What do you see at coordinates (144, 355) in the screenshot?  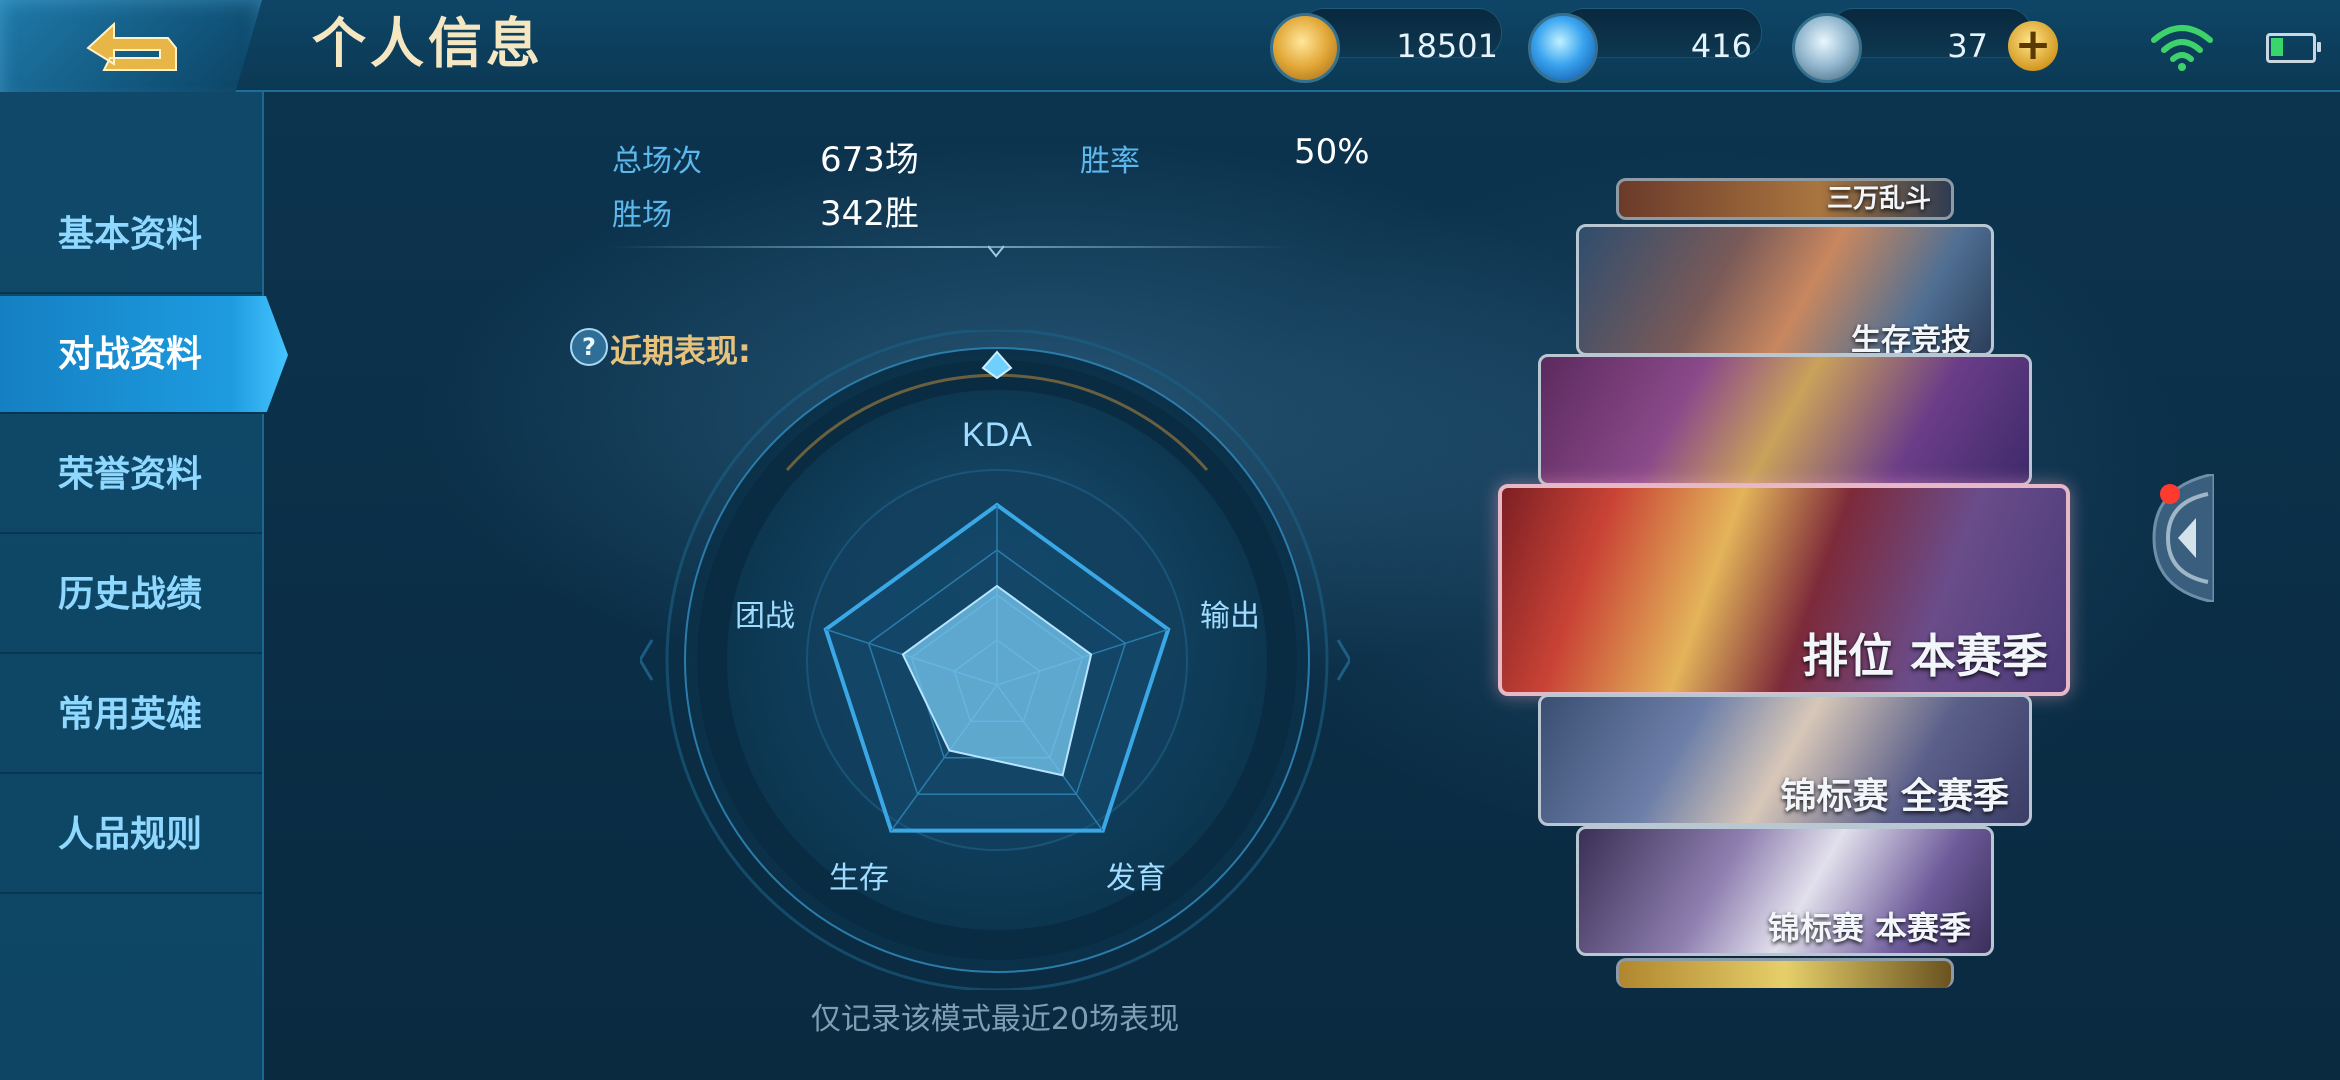 I see `sidebar-item-battle-info: 对战资料` at bounding box center [144, 355].